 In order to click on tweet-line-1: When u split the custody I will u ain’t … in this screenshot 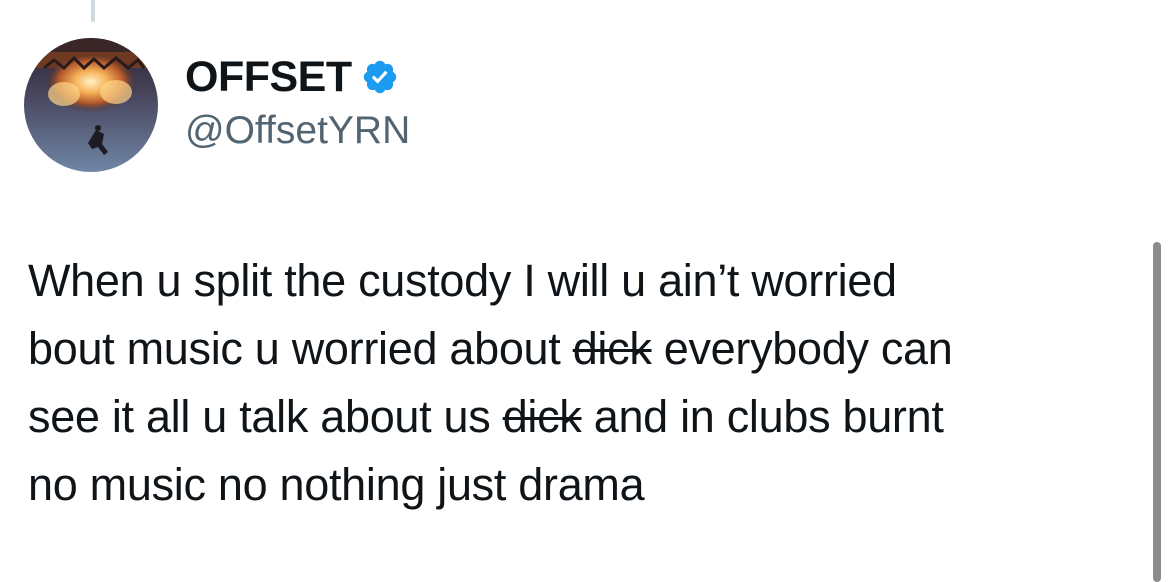, I will do `click(462, 280)`.